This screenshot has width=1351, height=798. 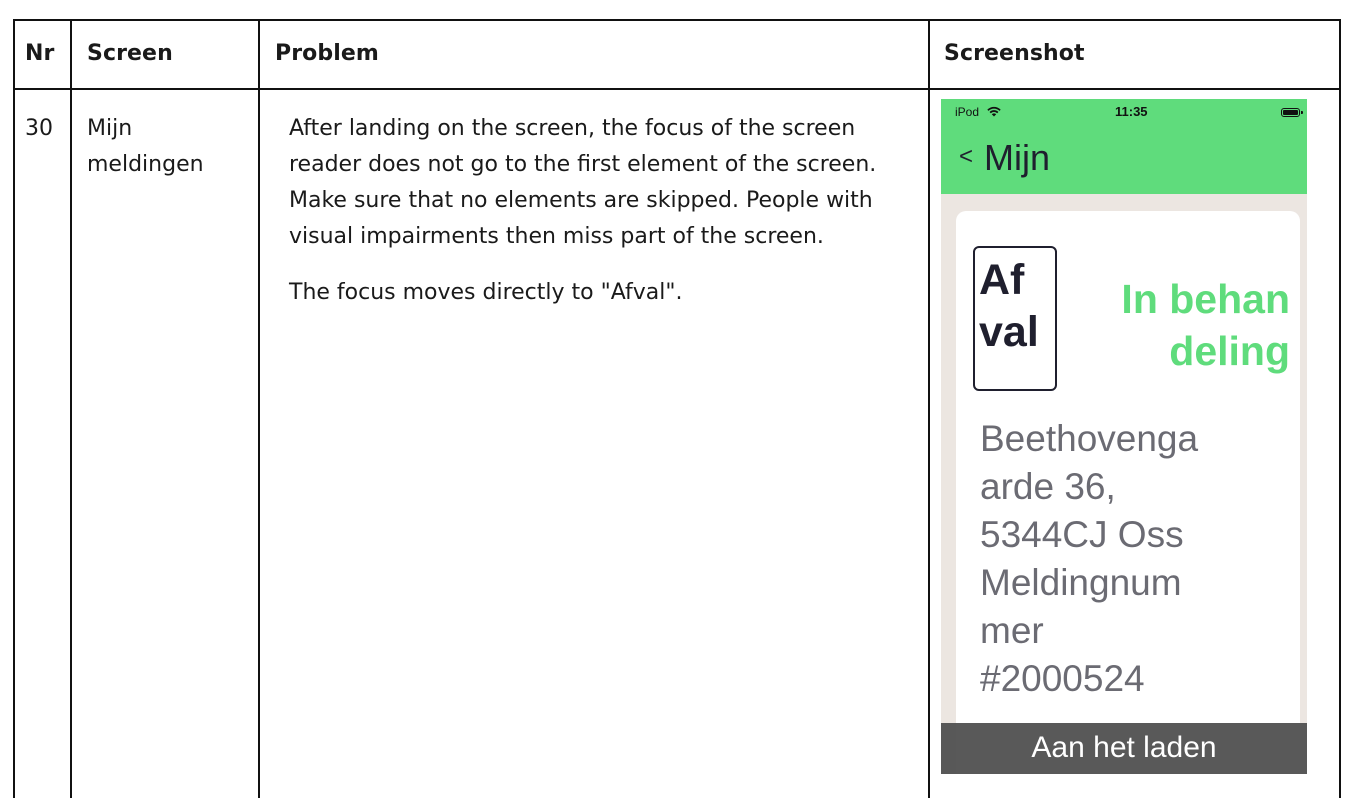 I want to click on header-nr: Nr, so click(x=40, y=53).